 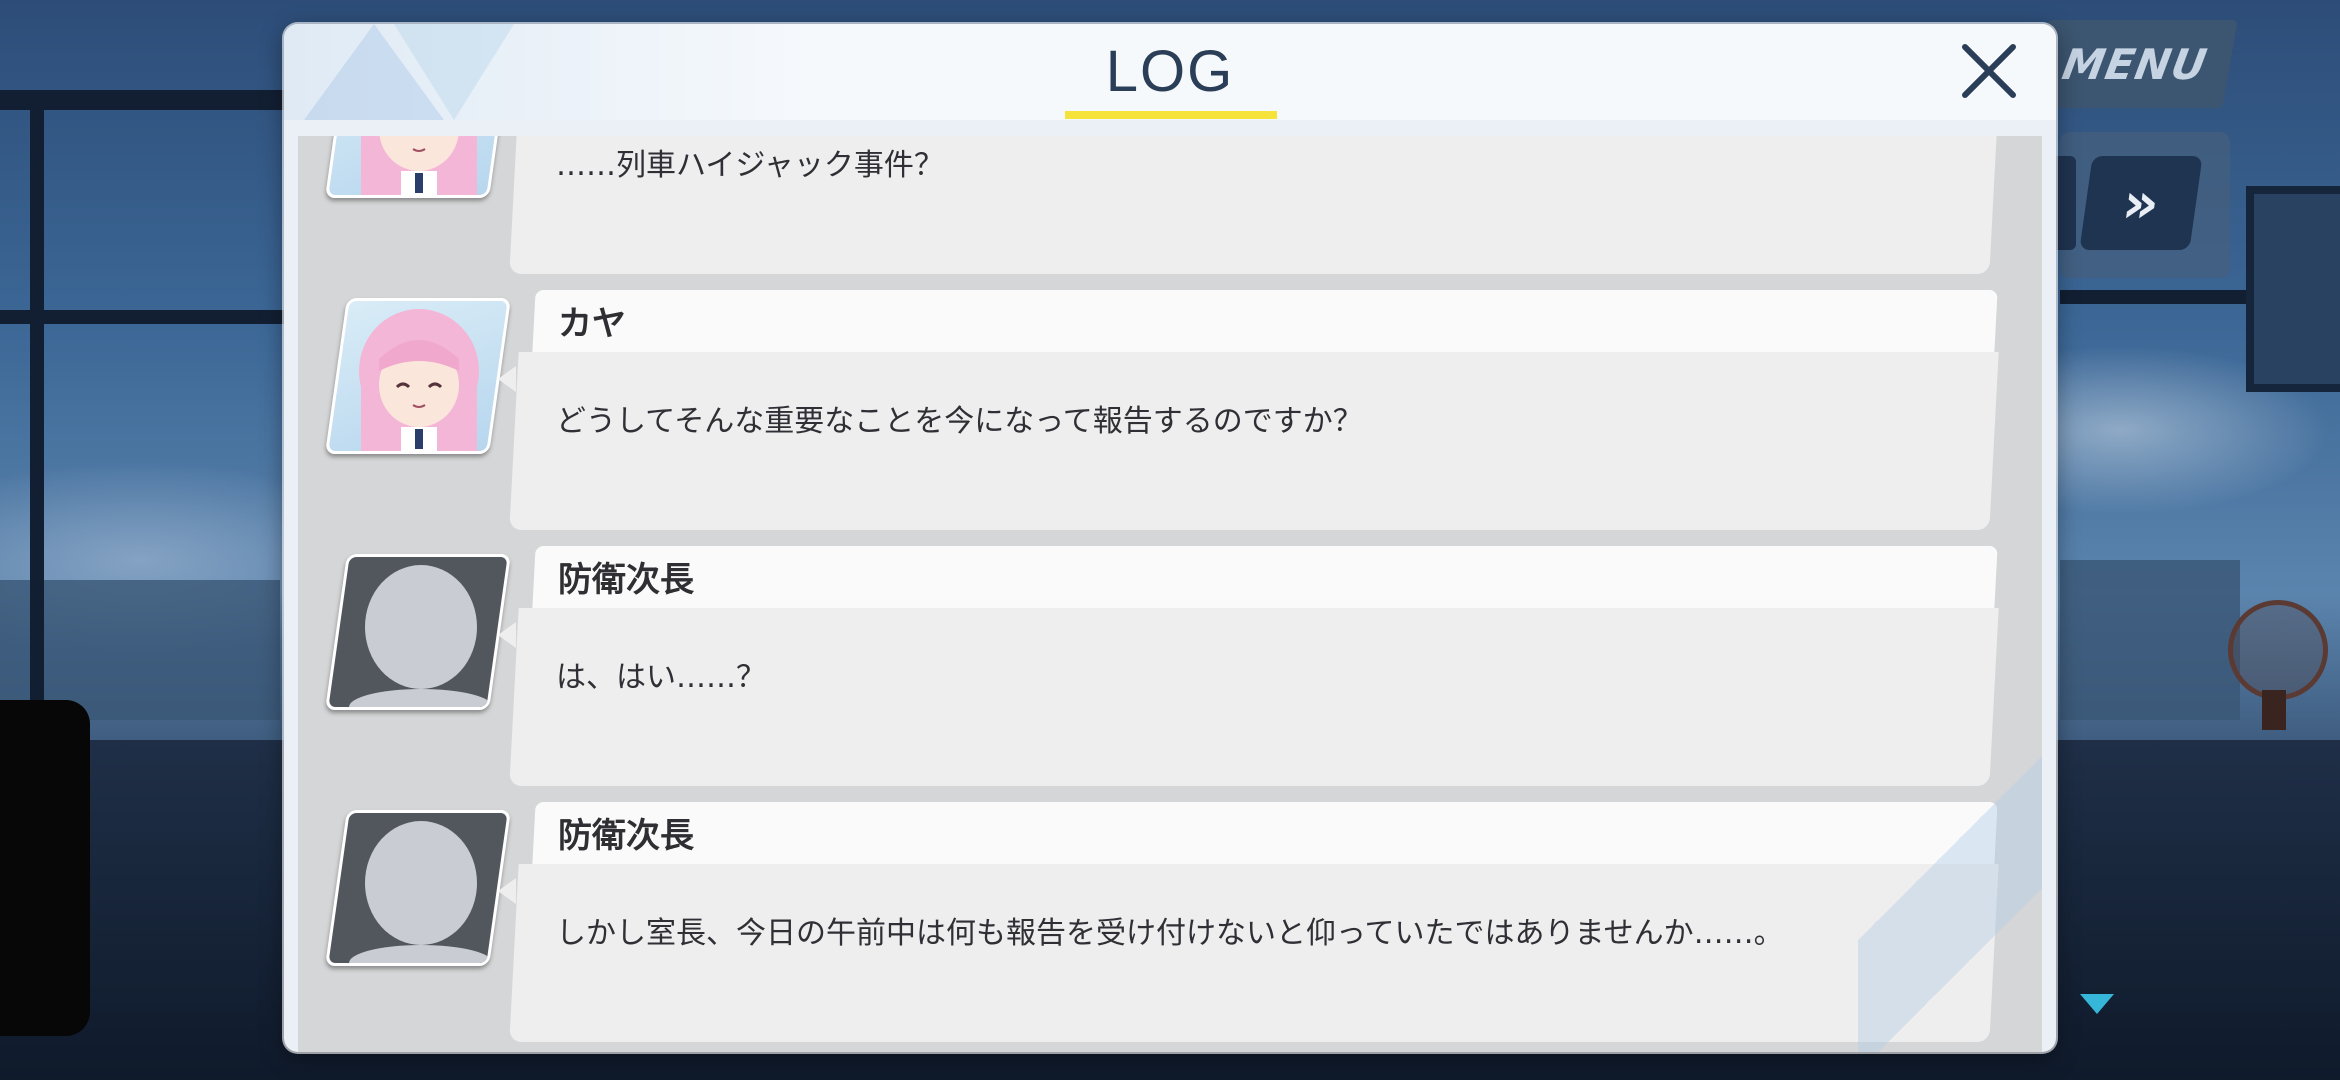 I want to click on globe-decoration, so click(x=2278, y=650).